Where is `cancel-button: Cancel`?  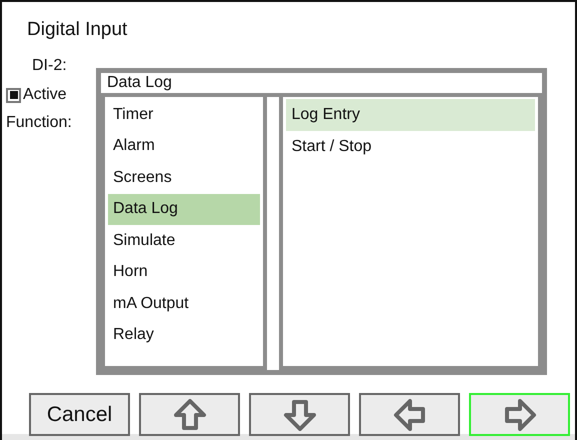
cancel-button: Cancel is located at coordinates (79, 414).